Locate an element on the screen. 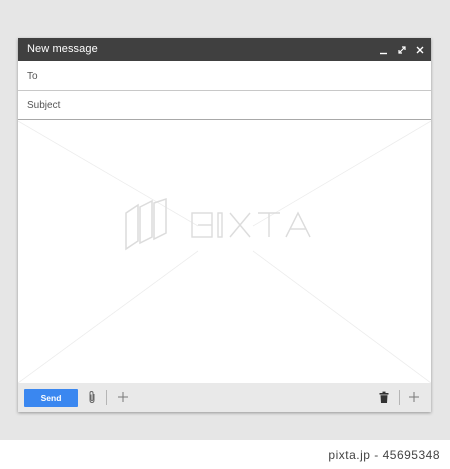 This screenshot has width=450, height=469. subject-label: Subject is located at coordinates (44, 105).